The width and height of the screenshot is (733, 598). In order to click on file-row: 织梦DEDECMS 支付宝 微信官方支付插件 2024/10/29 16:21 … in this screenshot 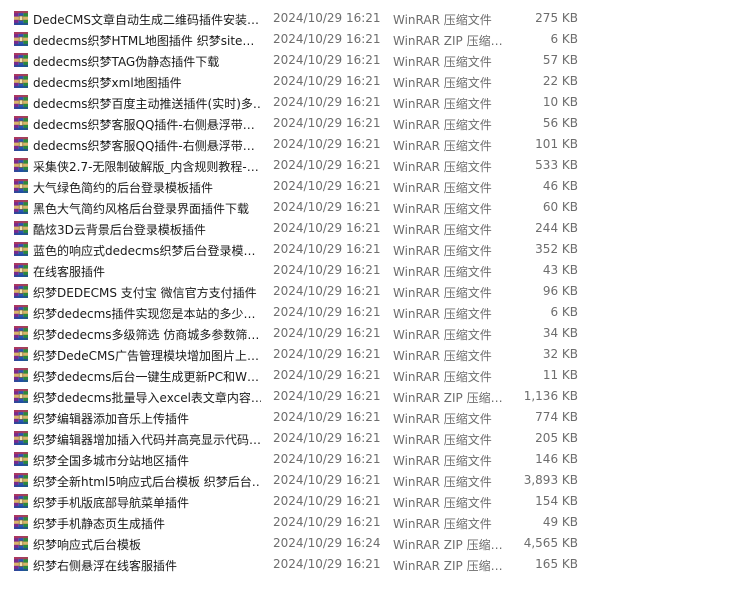, I will do `click(366, 291)`.